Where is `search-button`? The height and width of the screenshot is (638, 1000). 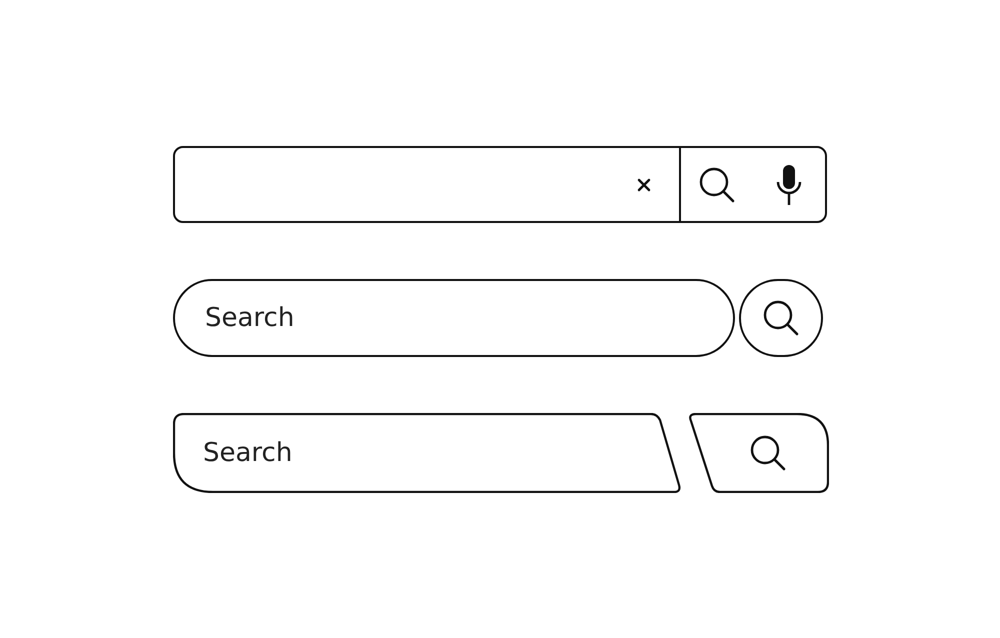
search-button is located at coordinates (758, 453).